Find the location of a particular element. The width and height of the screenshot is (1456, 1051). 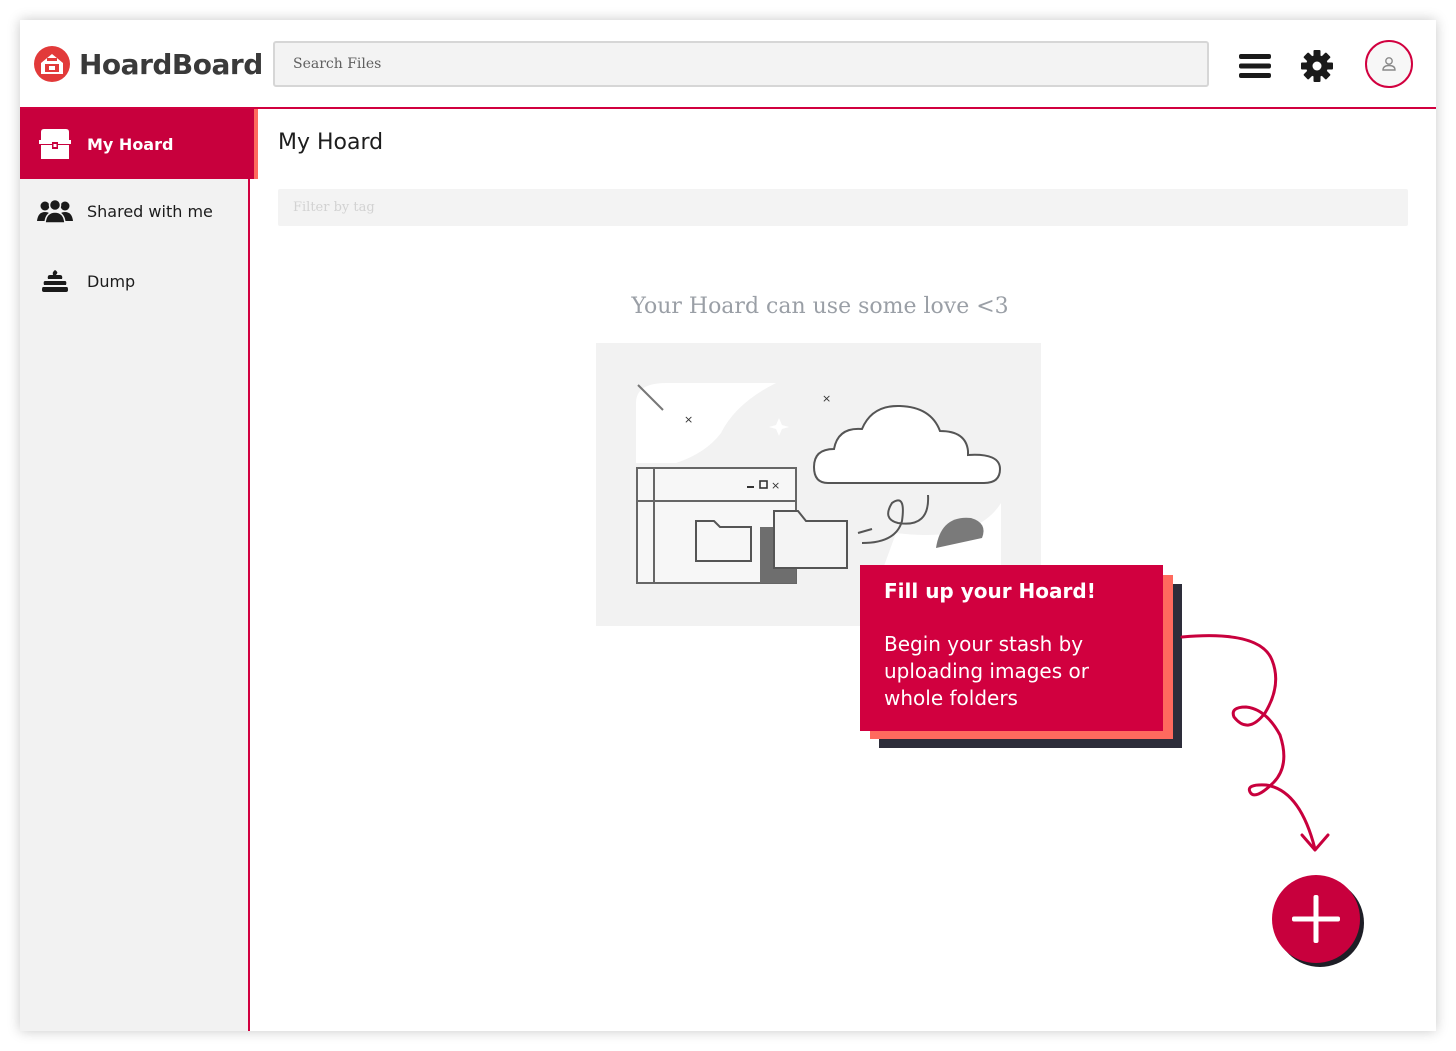

app-logo: HoardBoard is located at coordinates (148, 64).